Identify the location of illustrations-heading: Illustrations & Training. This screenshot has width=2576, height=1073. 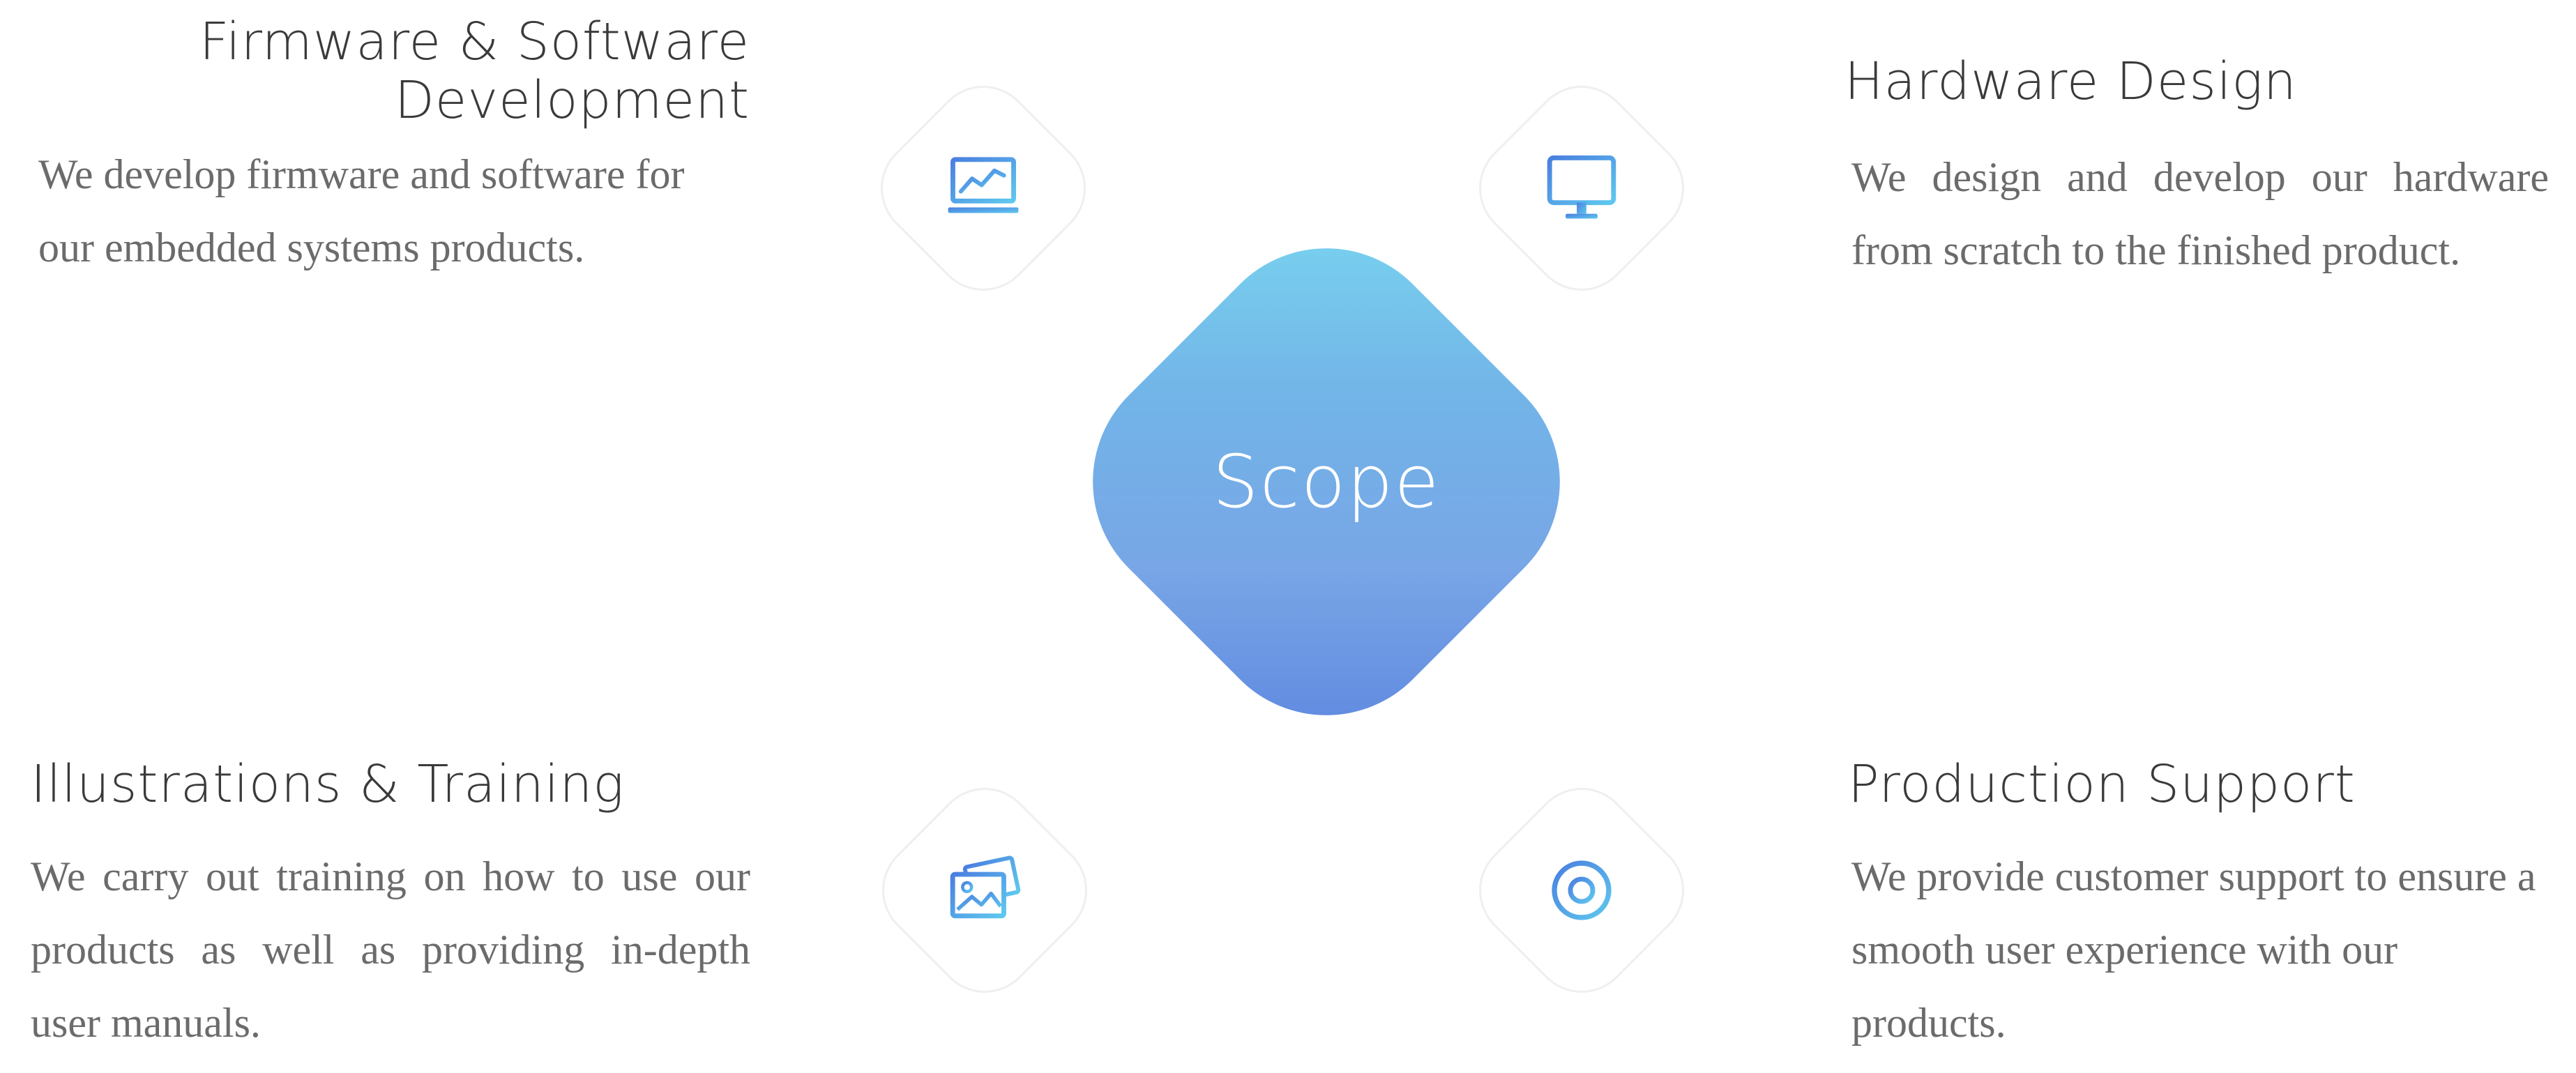
(328, 784).